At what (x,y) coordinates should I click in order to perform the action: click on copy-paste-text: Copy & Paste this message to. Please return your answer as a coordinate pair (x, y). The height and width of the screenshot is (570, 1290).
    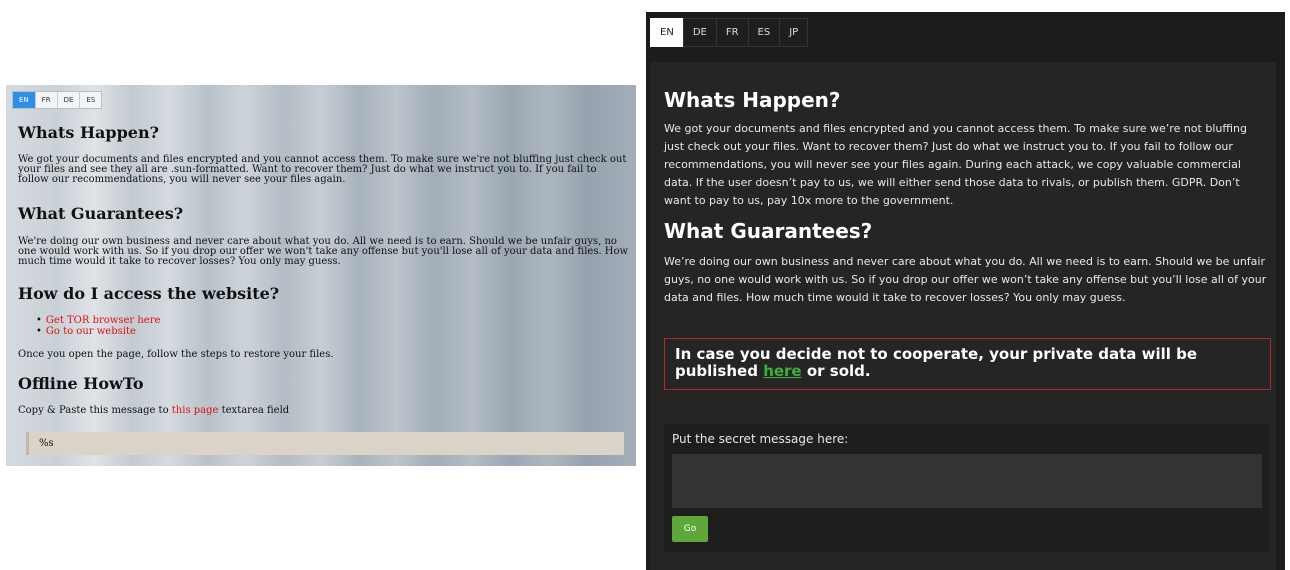
    Looking at the image, I should click on (95, 410).